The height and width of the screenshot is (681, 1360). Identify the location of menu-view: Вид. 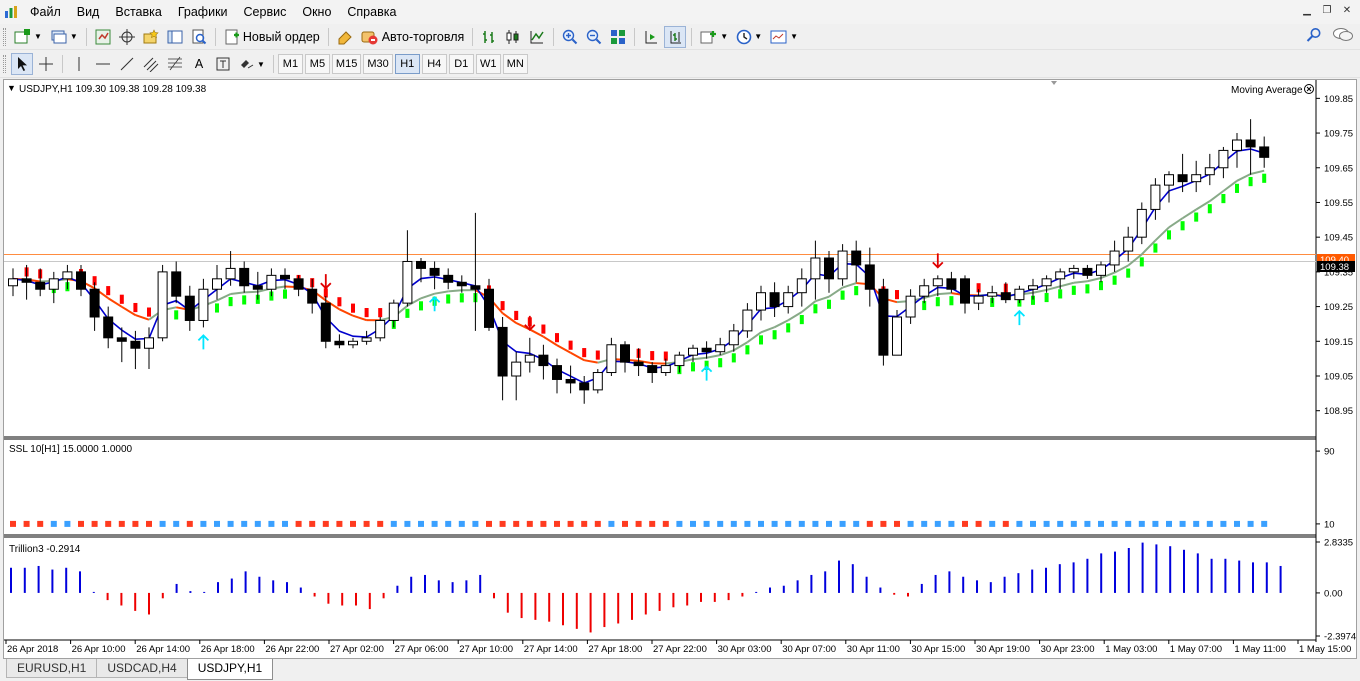
(88, 12).